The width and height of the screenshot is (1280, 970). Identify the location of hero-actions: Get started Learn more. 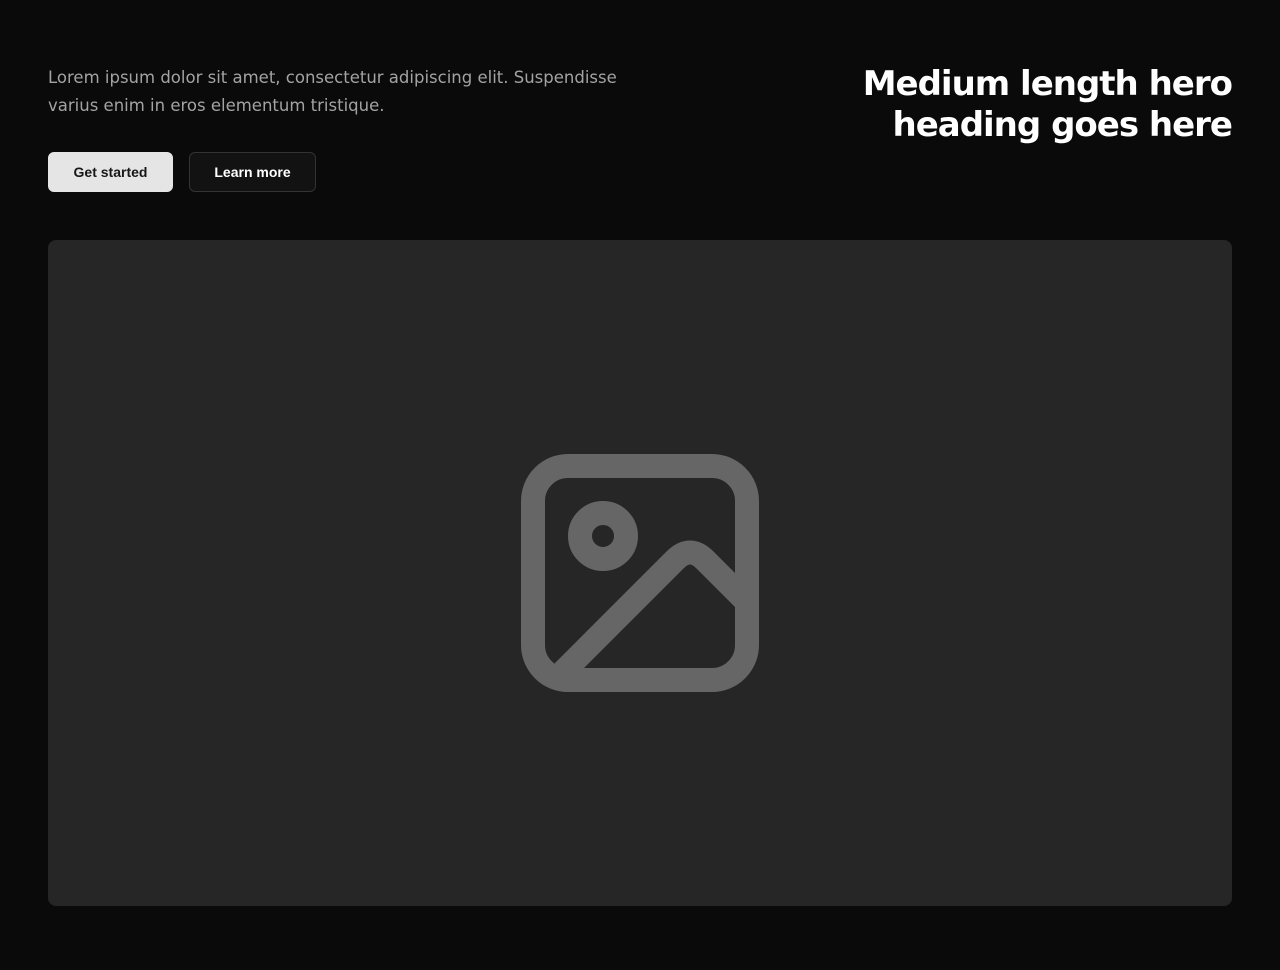
(182, 172).